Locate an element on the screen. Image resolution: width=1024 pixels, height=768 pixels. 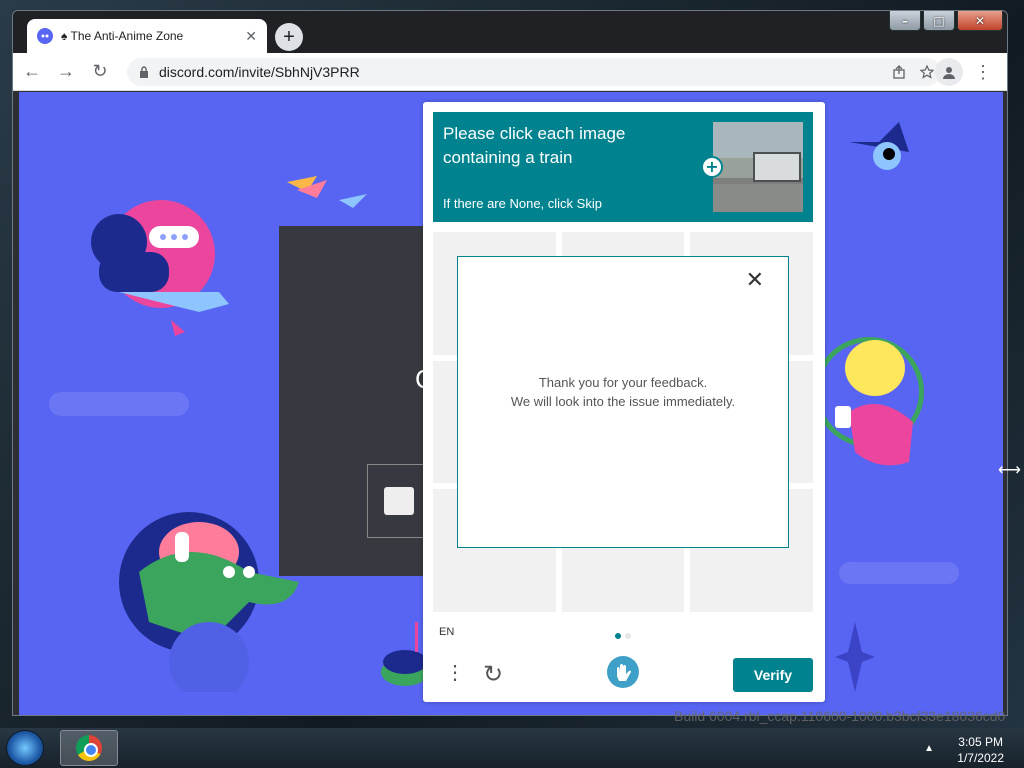
sparkle-decoration is located at coordinates (855, 657).